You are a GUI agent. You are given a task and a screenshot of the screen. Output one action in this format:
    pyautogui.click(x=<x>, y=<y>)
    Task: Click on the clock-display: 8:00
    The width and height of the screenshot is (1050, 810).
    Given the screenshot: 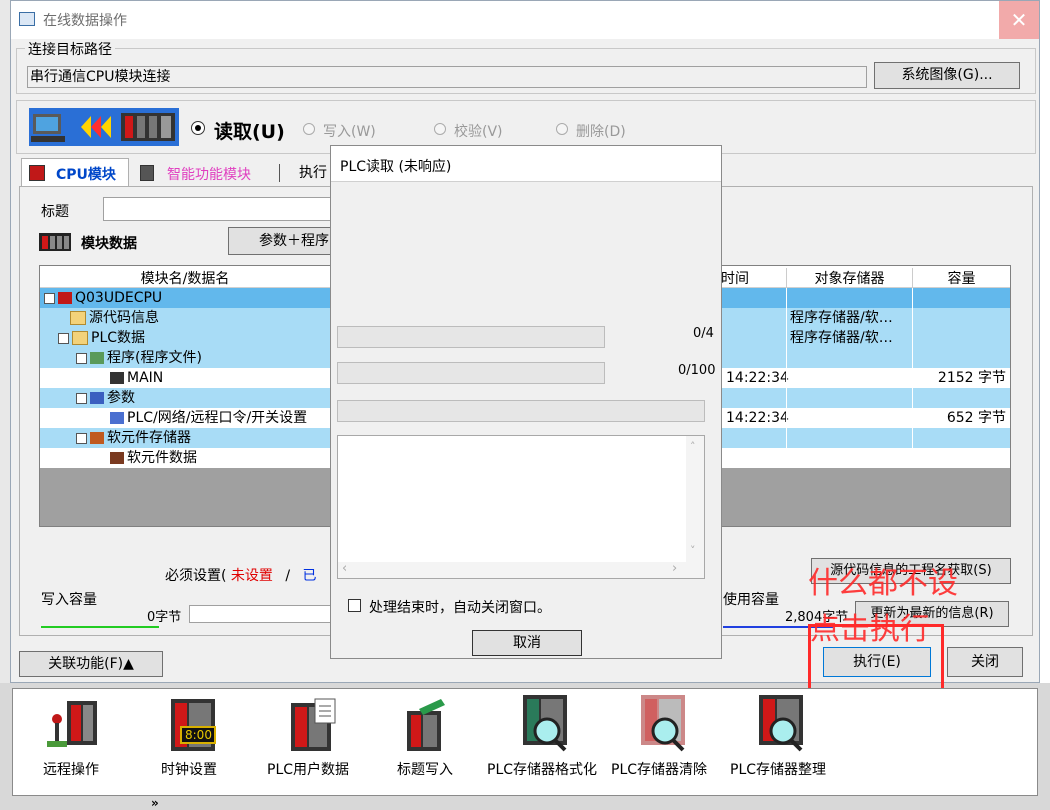 What is the action you would take?
    pyautogui.click(x=198, y=735)
    